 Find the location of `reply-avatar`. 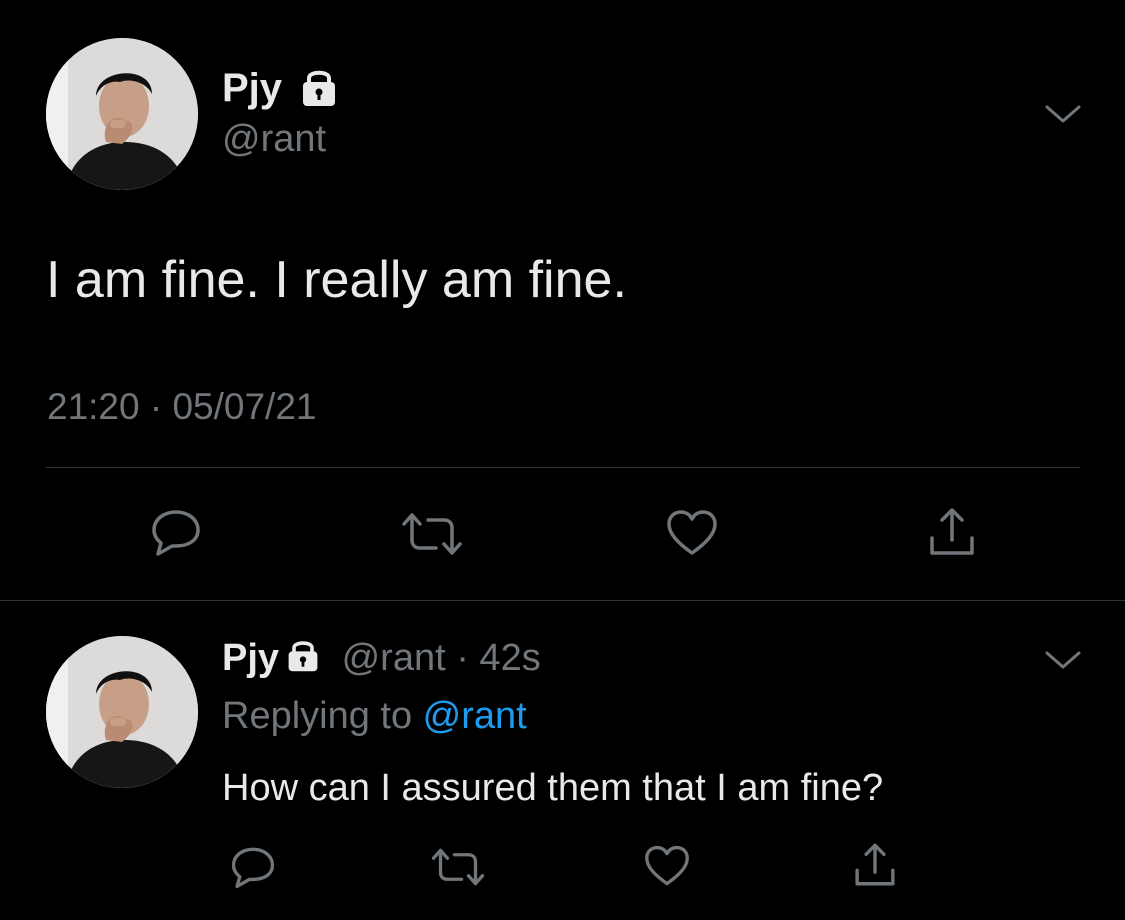

reply-avatar is located at coordinates (122, 712).